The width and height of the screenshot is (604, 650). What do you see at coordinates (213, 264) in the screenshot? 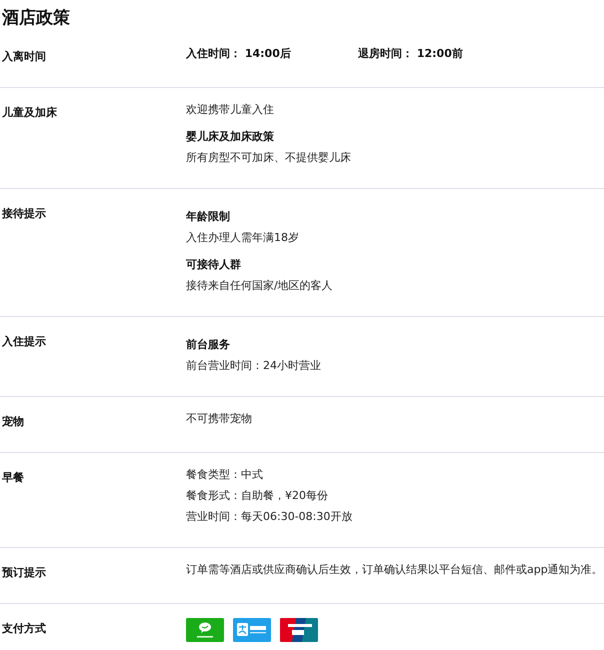
I see `policy-subheading: 可接待人群` at bounding box center [213, 264].